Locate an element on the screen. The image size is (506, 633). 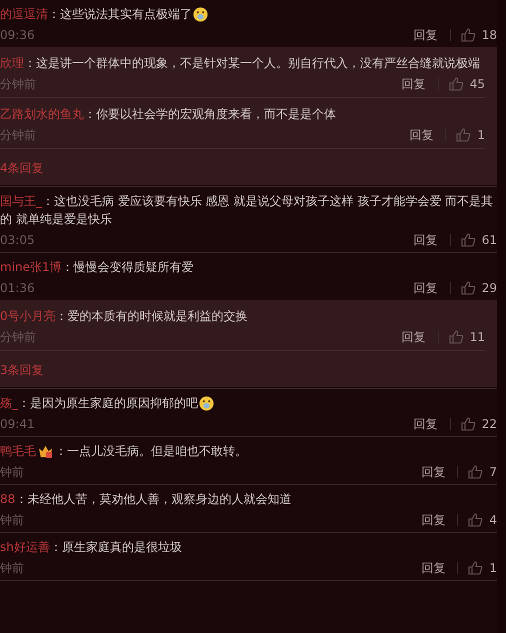
author-link: mine张1博 is located at coordinates (31, 267).